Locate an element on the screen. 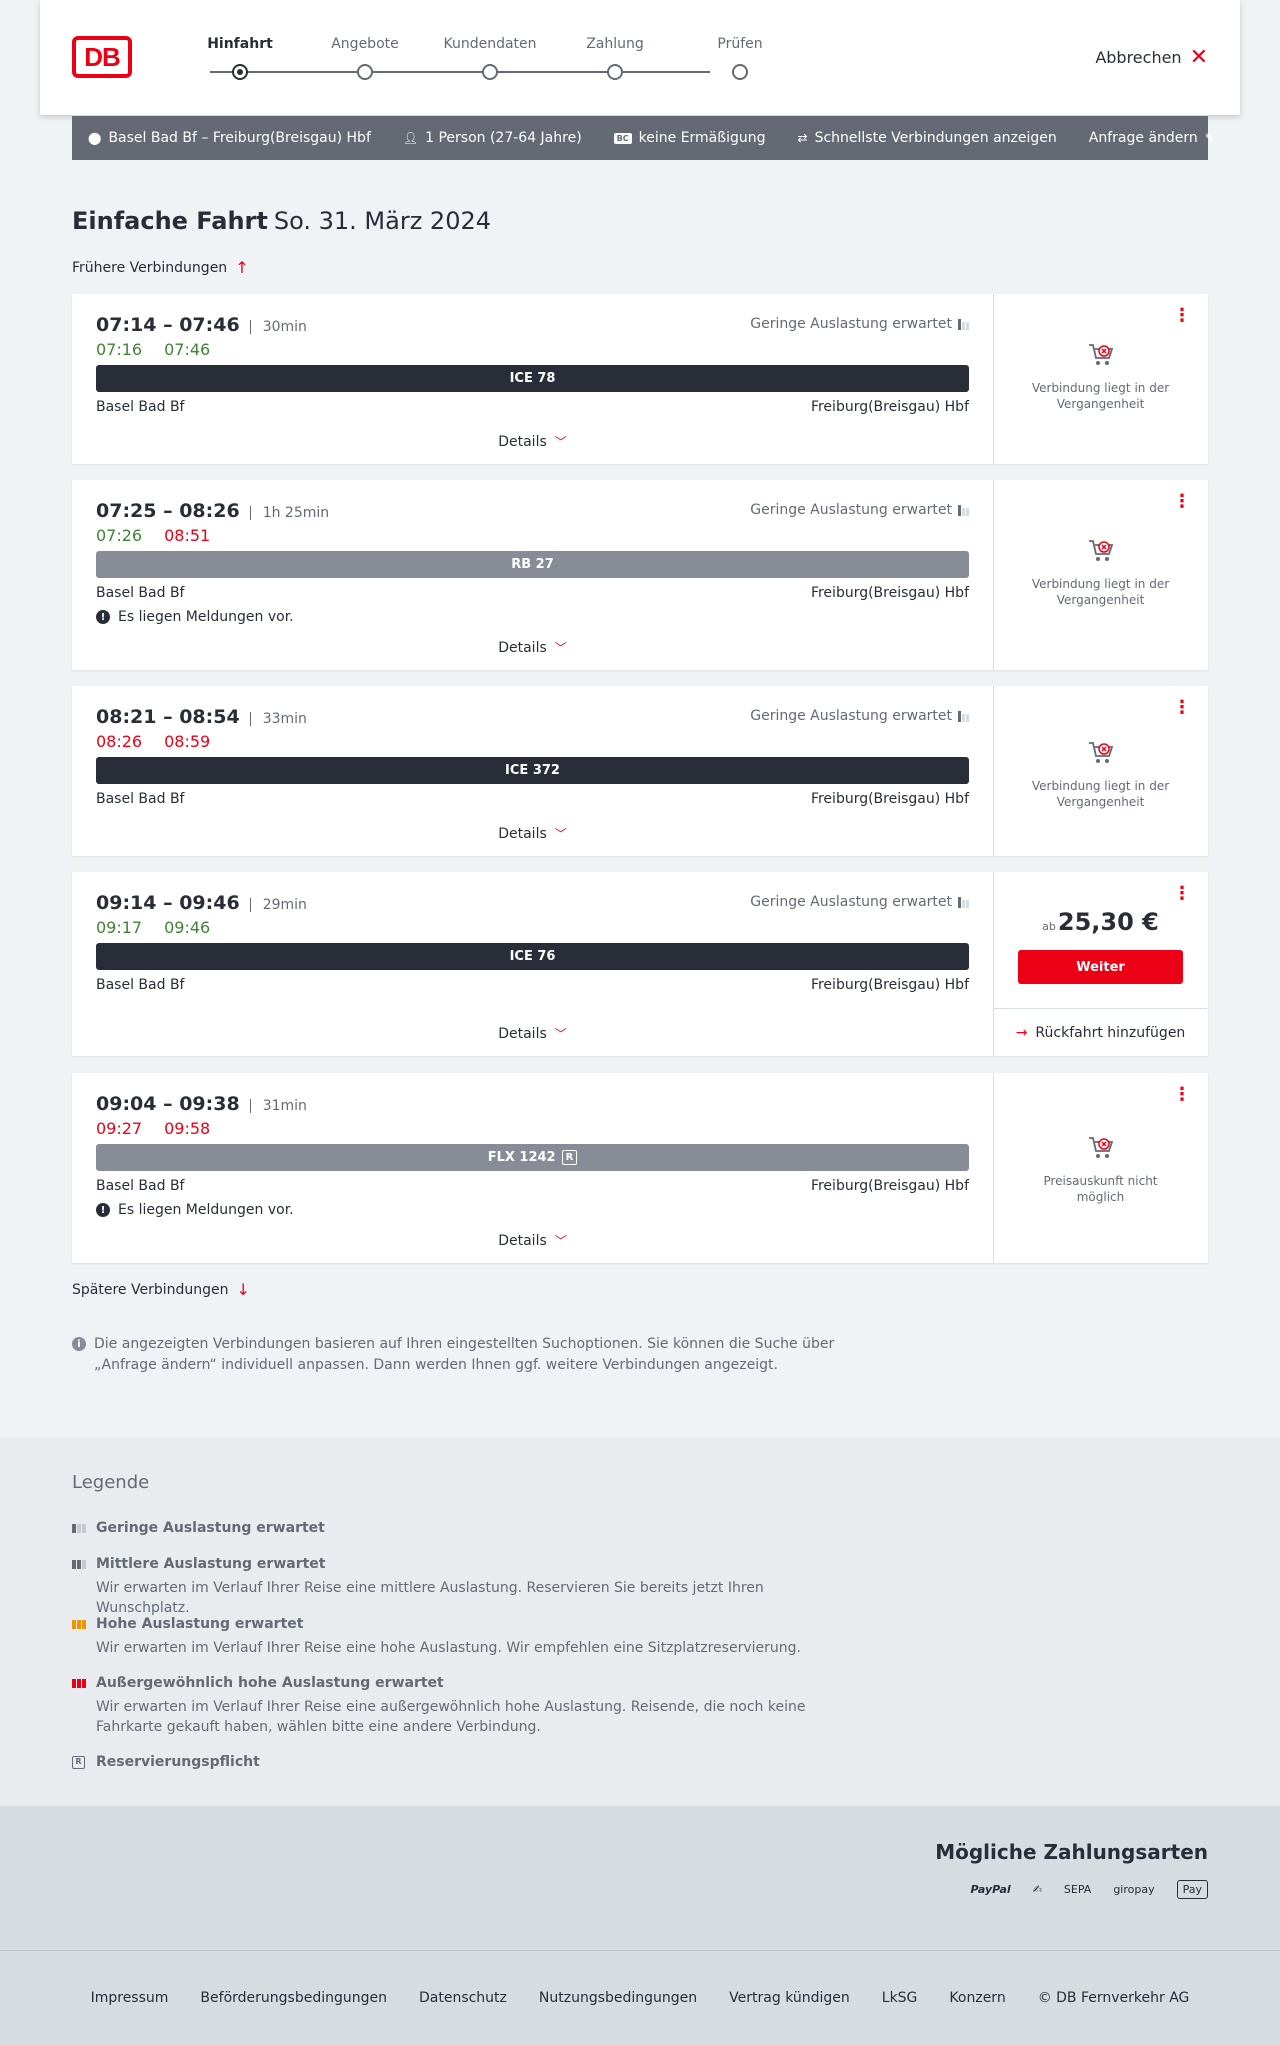 The image size is (1280, 2045). realtime-arrival: 09:46 is located at coordinates (187, 927).